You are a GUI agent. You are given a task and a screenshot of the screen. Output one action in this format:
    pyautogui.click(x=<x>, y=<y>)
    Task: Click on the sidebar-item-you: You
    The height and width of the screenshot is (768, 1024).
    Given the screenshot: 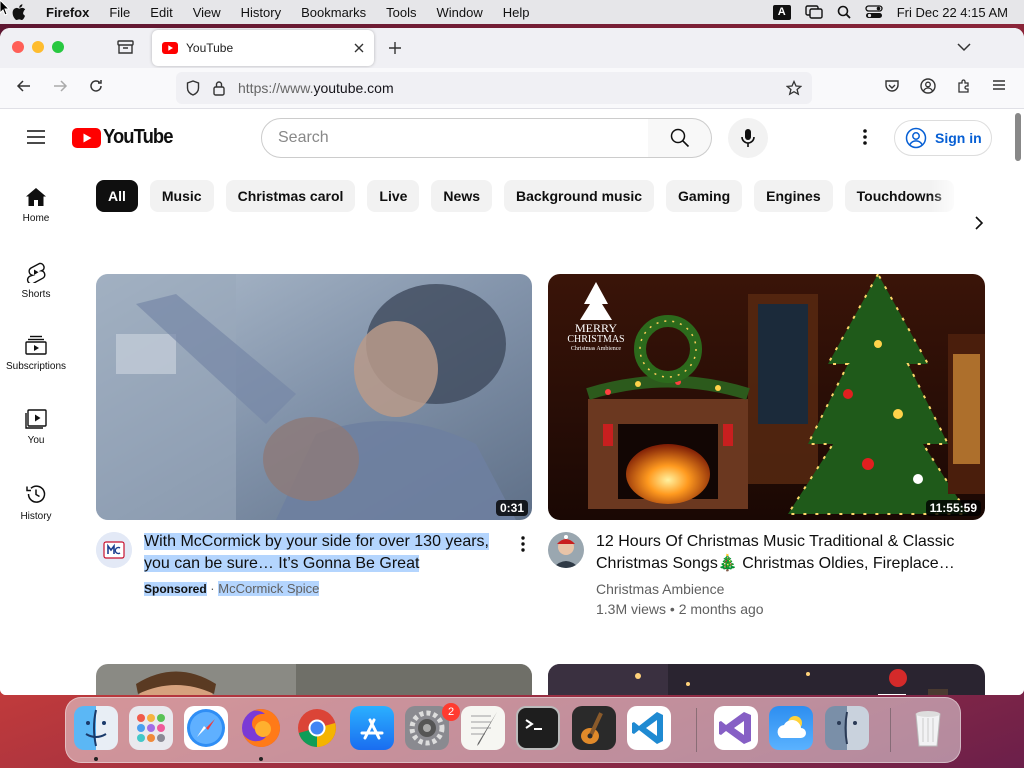 What is the action you would take?
    pyautogui.click(x=36, y=427)
    